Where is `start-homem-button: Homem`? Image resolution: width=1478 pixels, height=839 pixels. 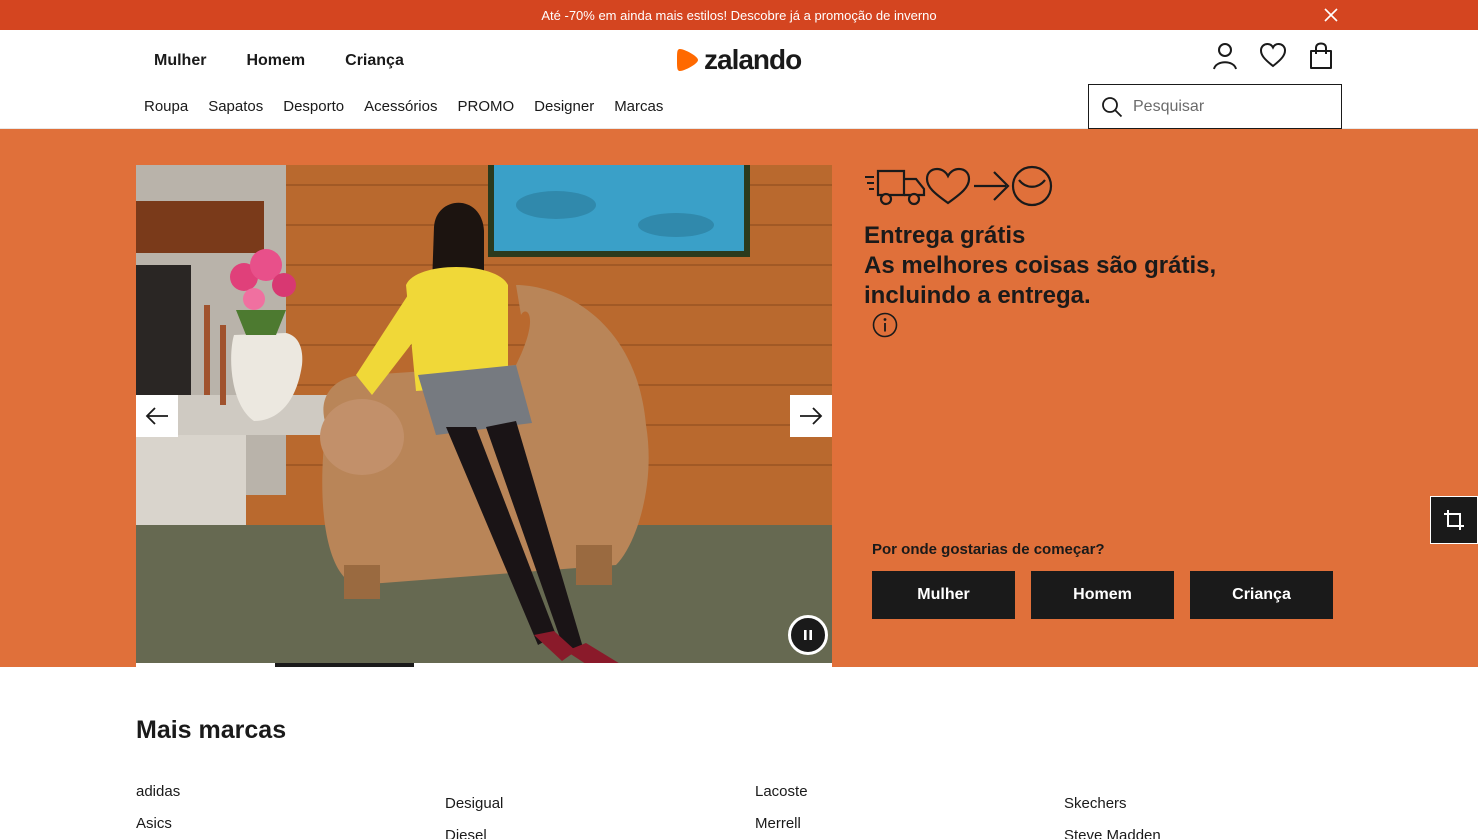 start-homem-button: Homem is located at coordinates (1102, 595).